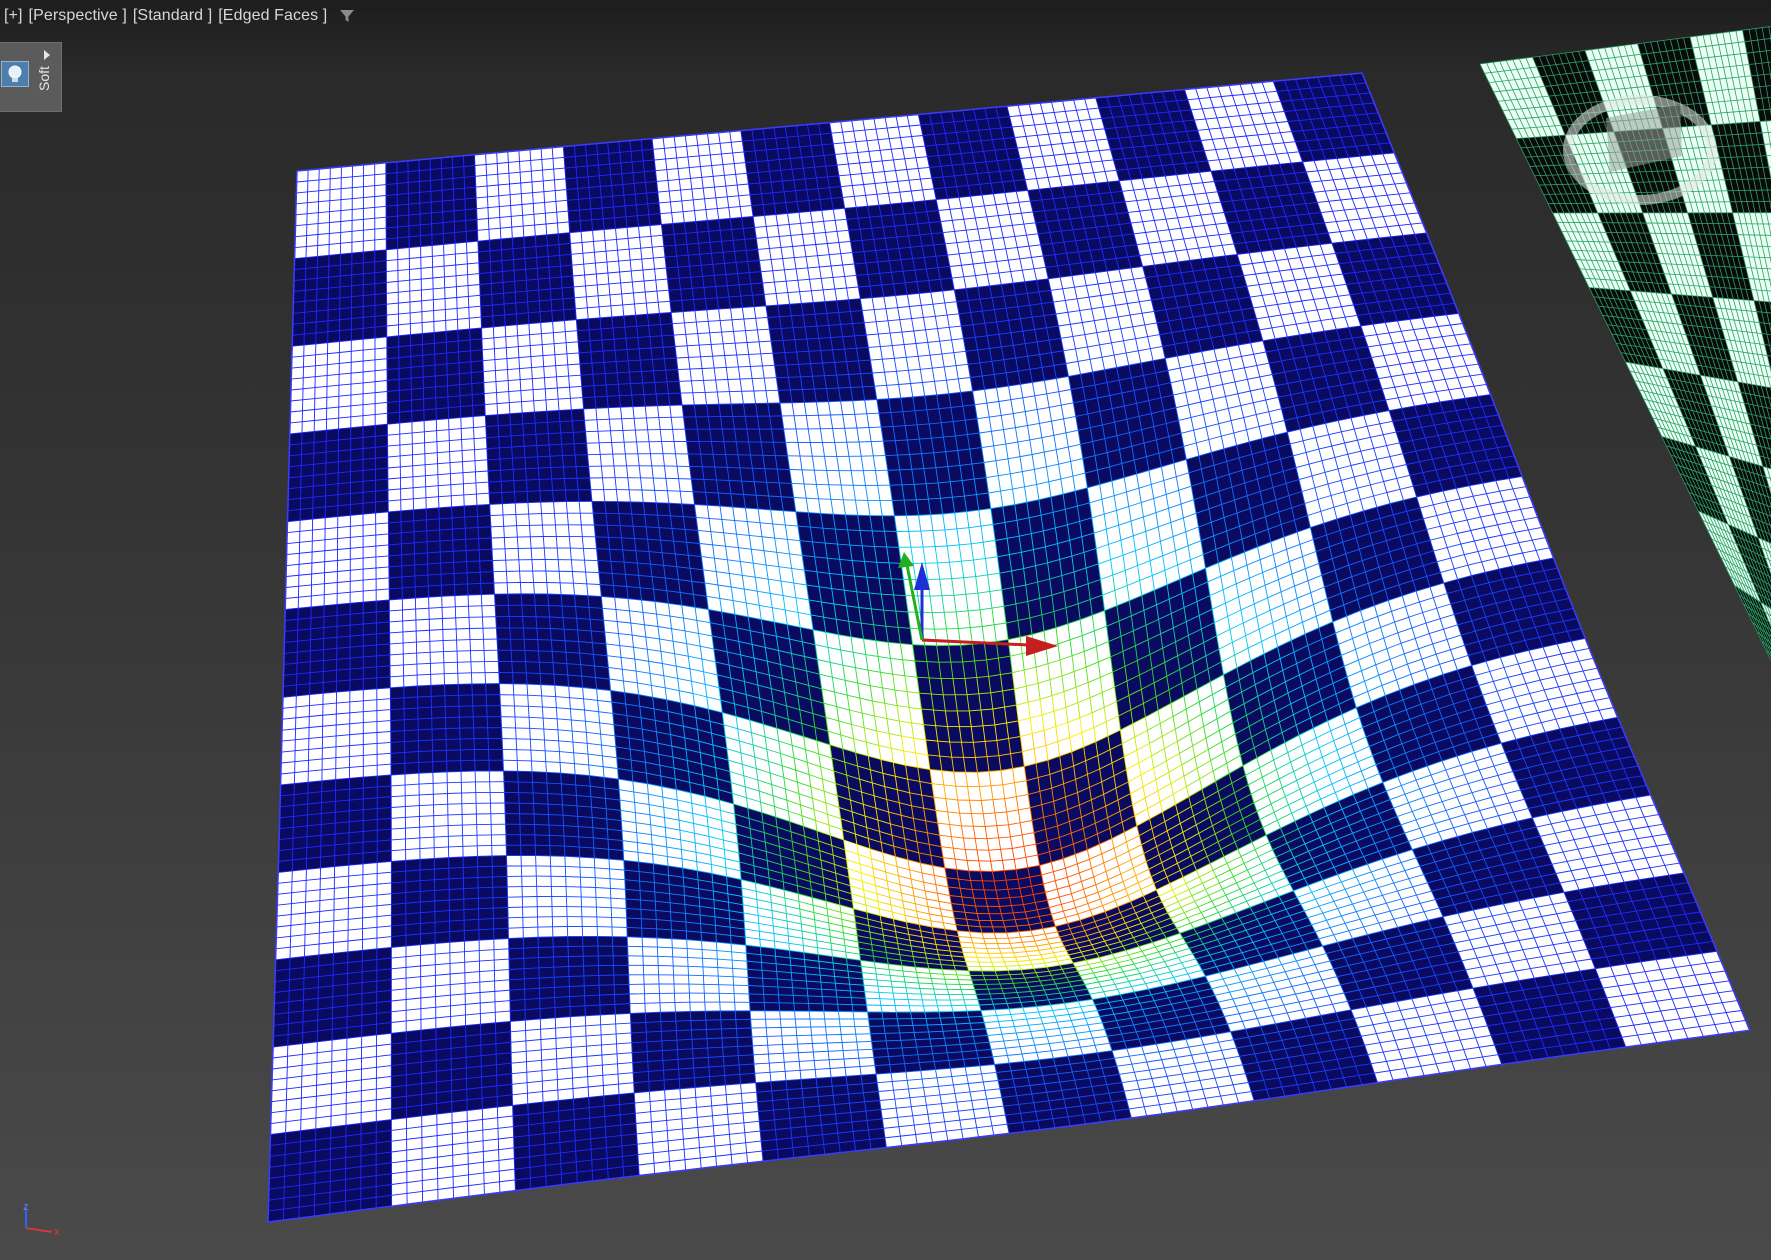 This screenshot has width=1771, height=1260. What do you see at coordinates (41, 1219) in the screenshot?
I see `axis-tripod-icon: x z` at bounding box center [41, 1219].